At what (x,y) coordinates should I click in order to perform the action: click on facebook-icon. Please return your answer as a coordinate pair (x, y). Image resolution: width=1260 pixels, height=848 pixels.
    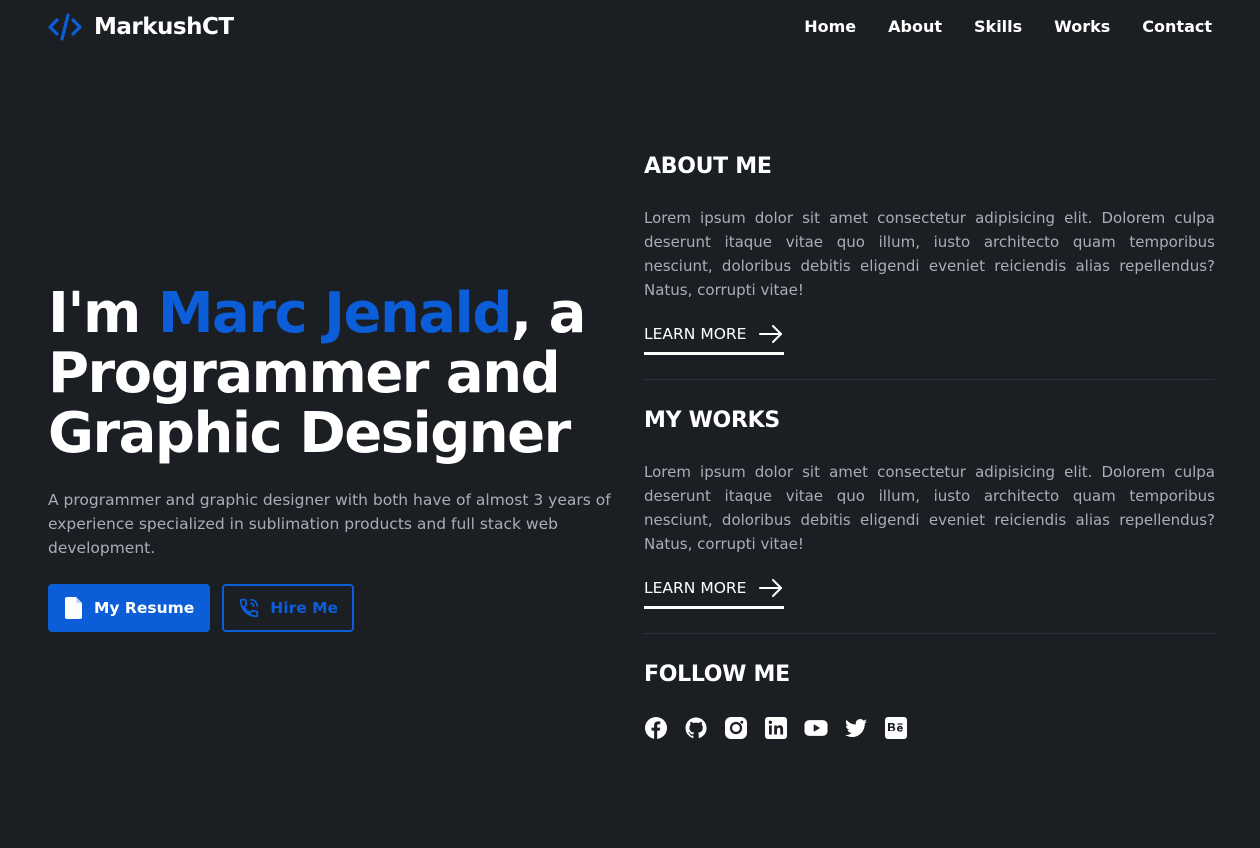
    Looking at the image, I should click on (656, 728).